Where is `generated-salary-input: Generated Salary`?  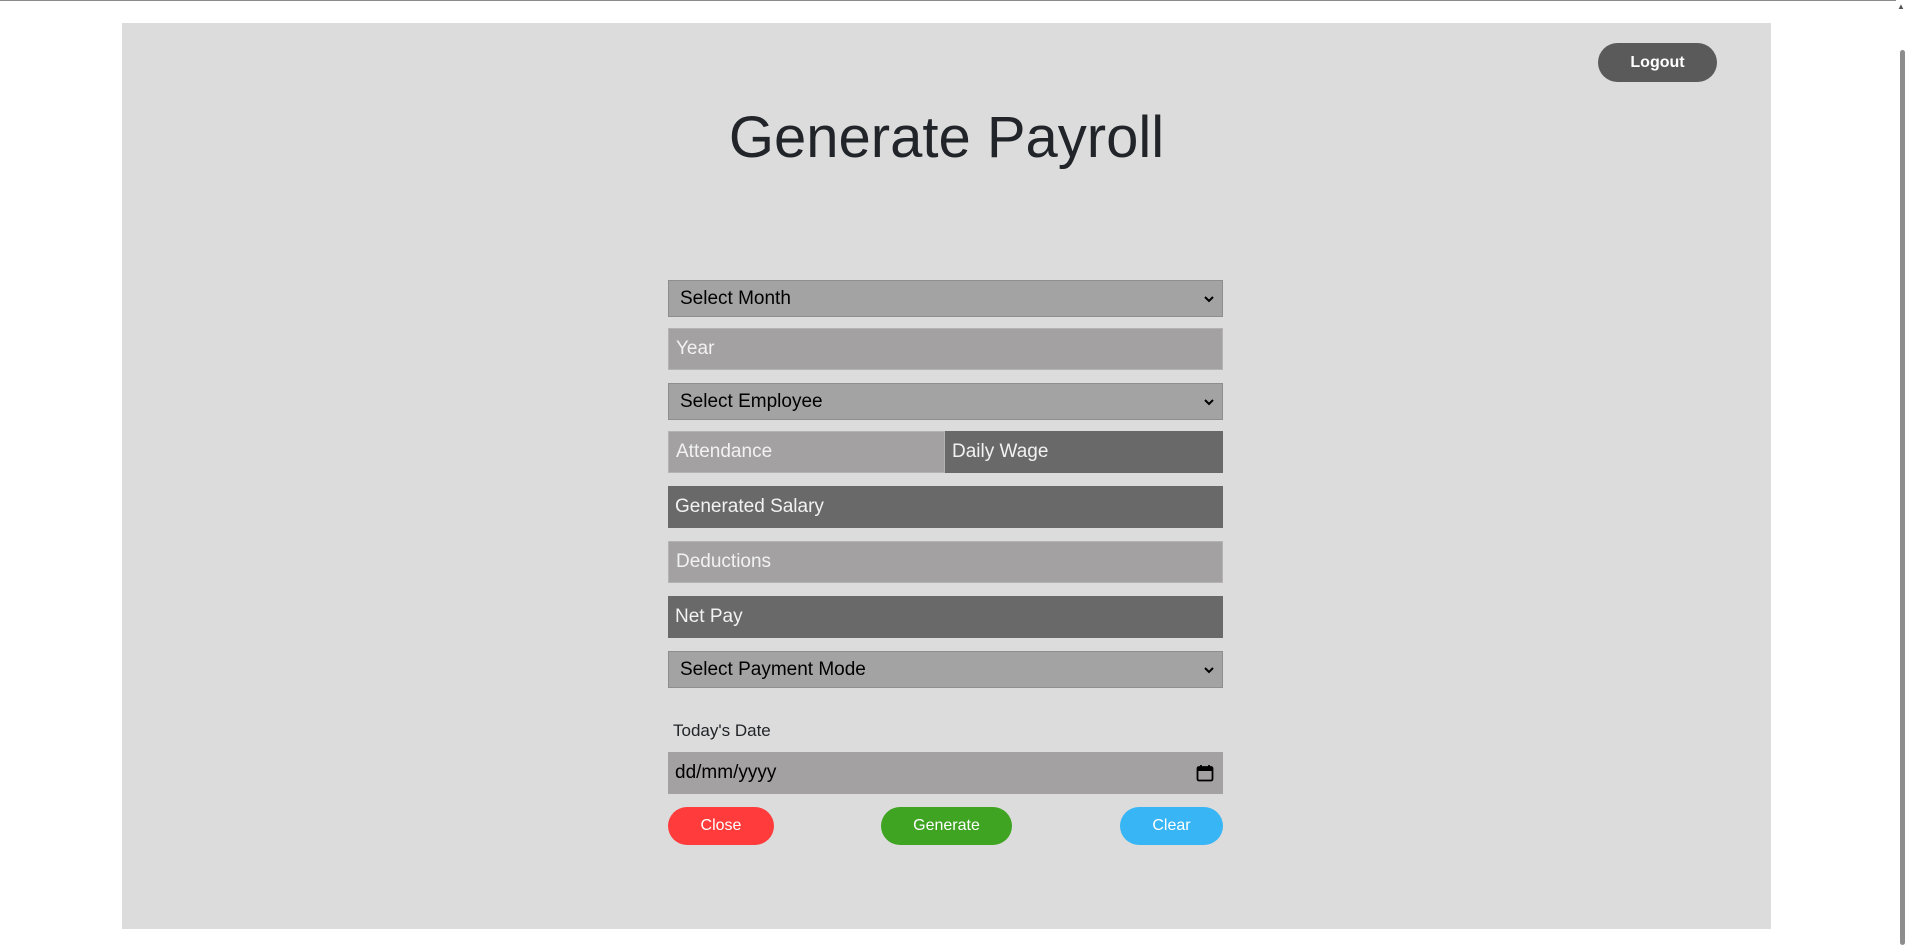
generated-salary-input: Generated Salary is located at coordinates (945, 507).